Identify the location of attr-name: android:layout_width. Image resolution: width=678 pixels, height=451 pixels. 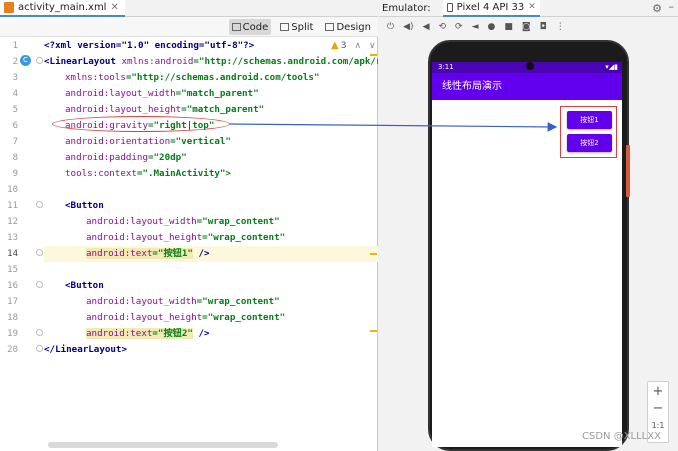
(141, 301).